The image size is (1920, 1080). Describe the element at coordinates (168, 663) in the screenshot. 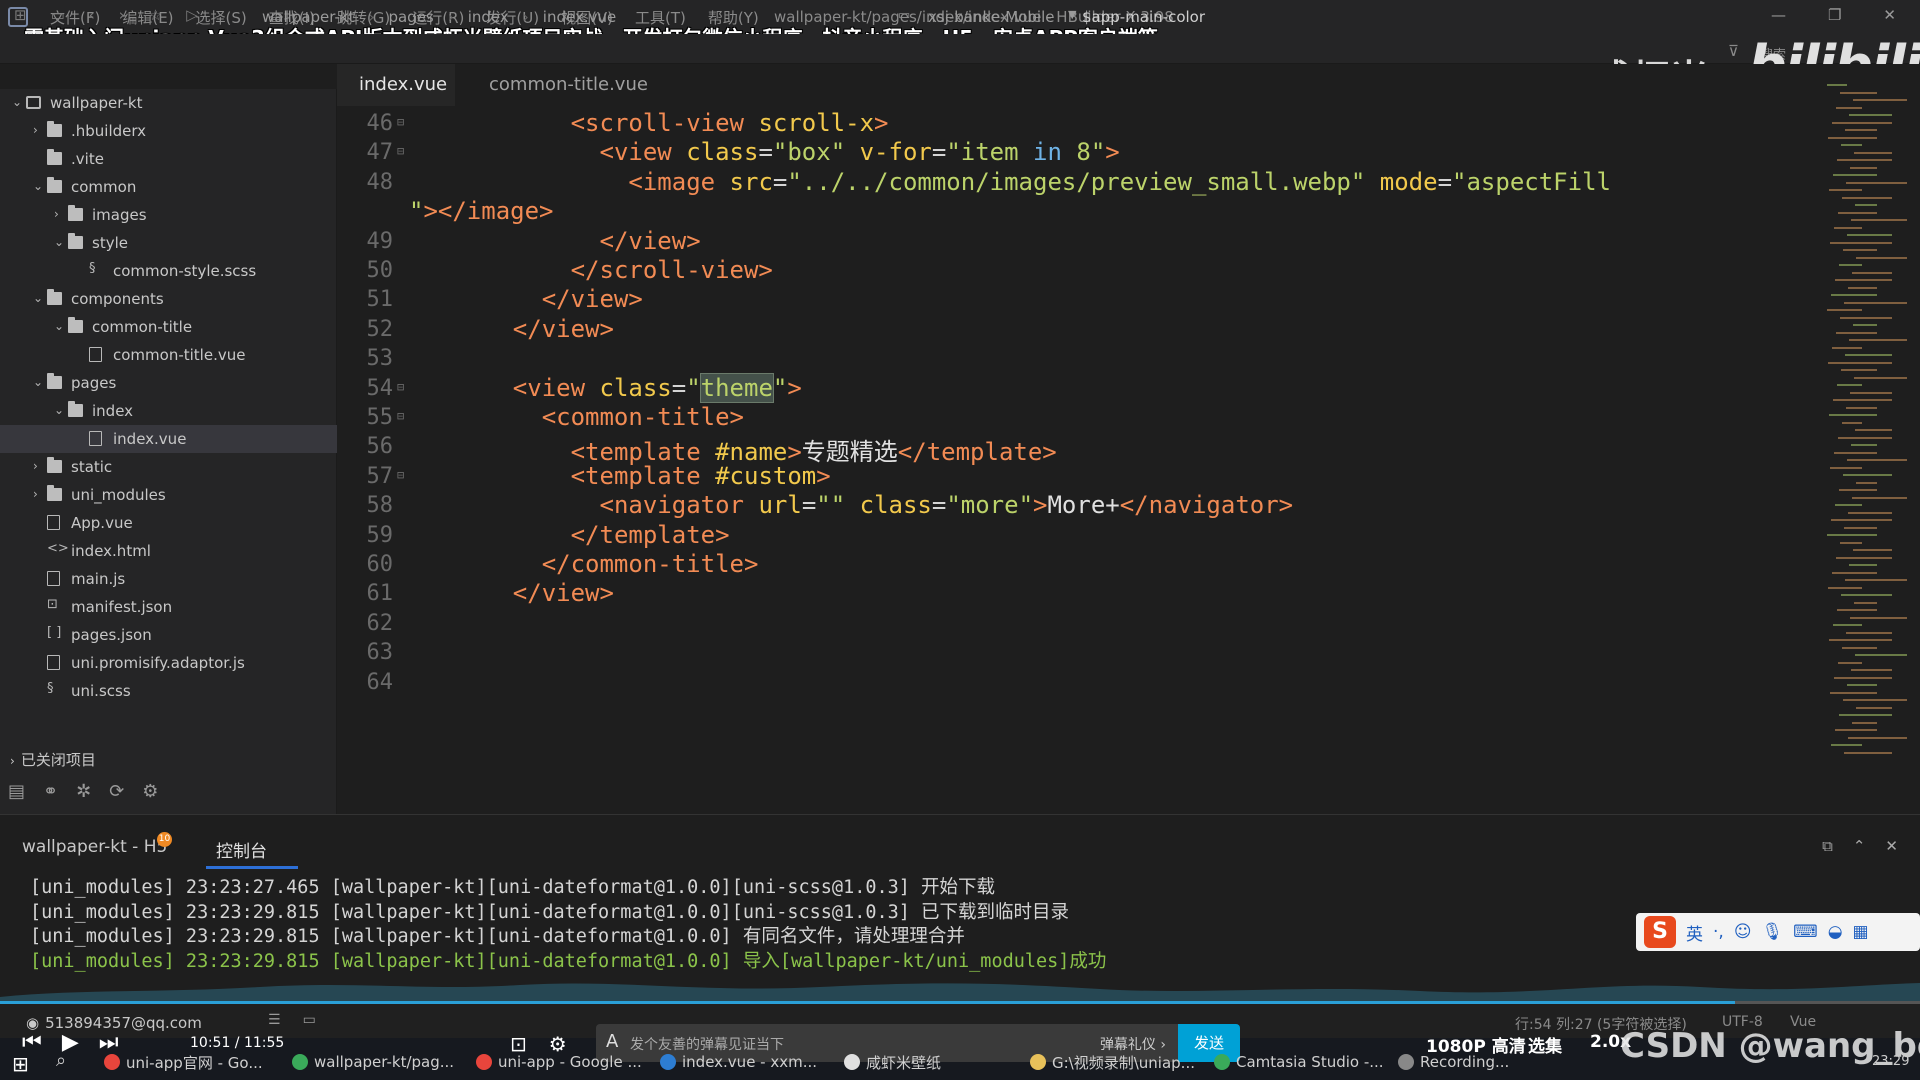

I see `tree-item: uni.promisify.adaptor.js` at that location.